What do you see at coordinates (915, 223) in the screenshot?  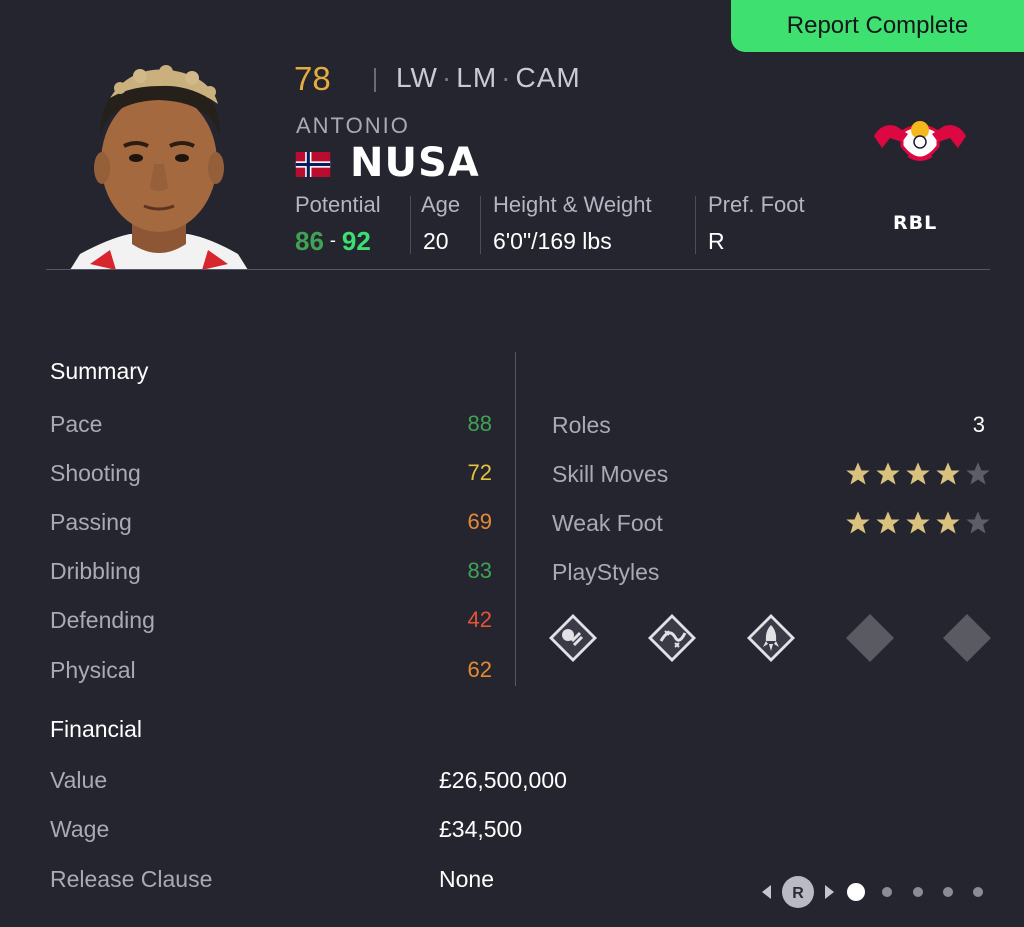 I see `club-abbreviation: RBL` at bounding box center [915, 223].